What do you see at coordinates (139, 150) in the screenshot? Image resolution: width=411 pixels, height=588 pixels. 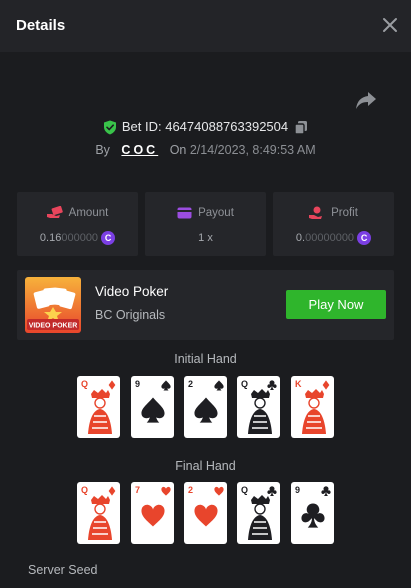 I see `user-link: COC` at bounding box center [139, 150].